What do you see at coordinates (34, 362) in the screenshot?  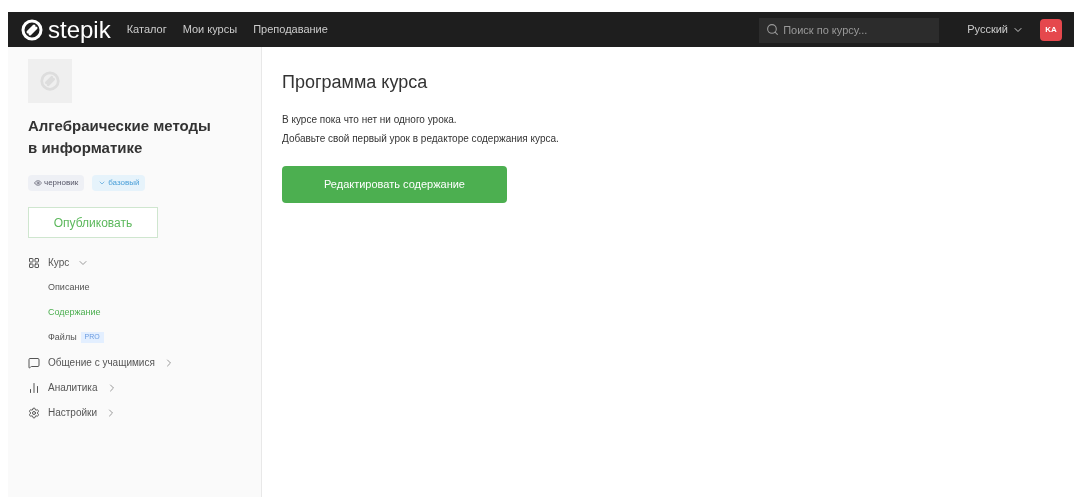 I see `chat-icon` at bounding box center [34, 362].